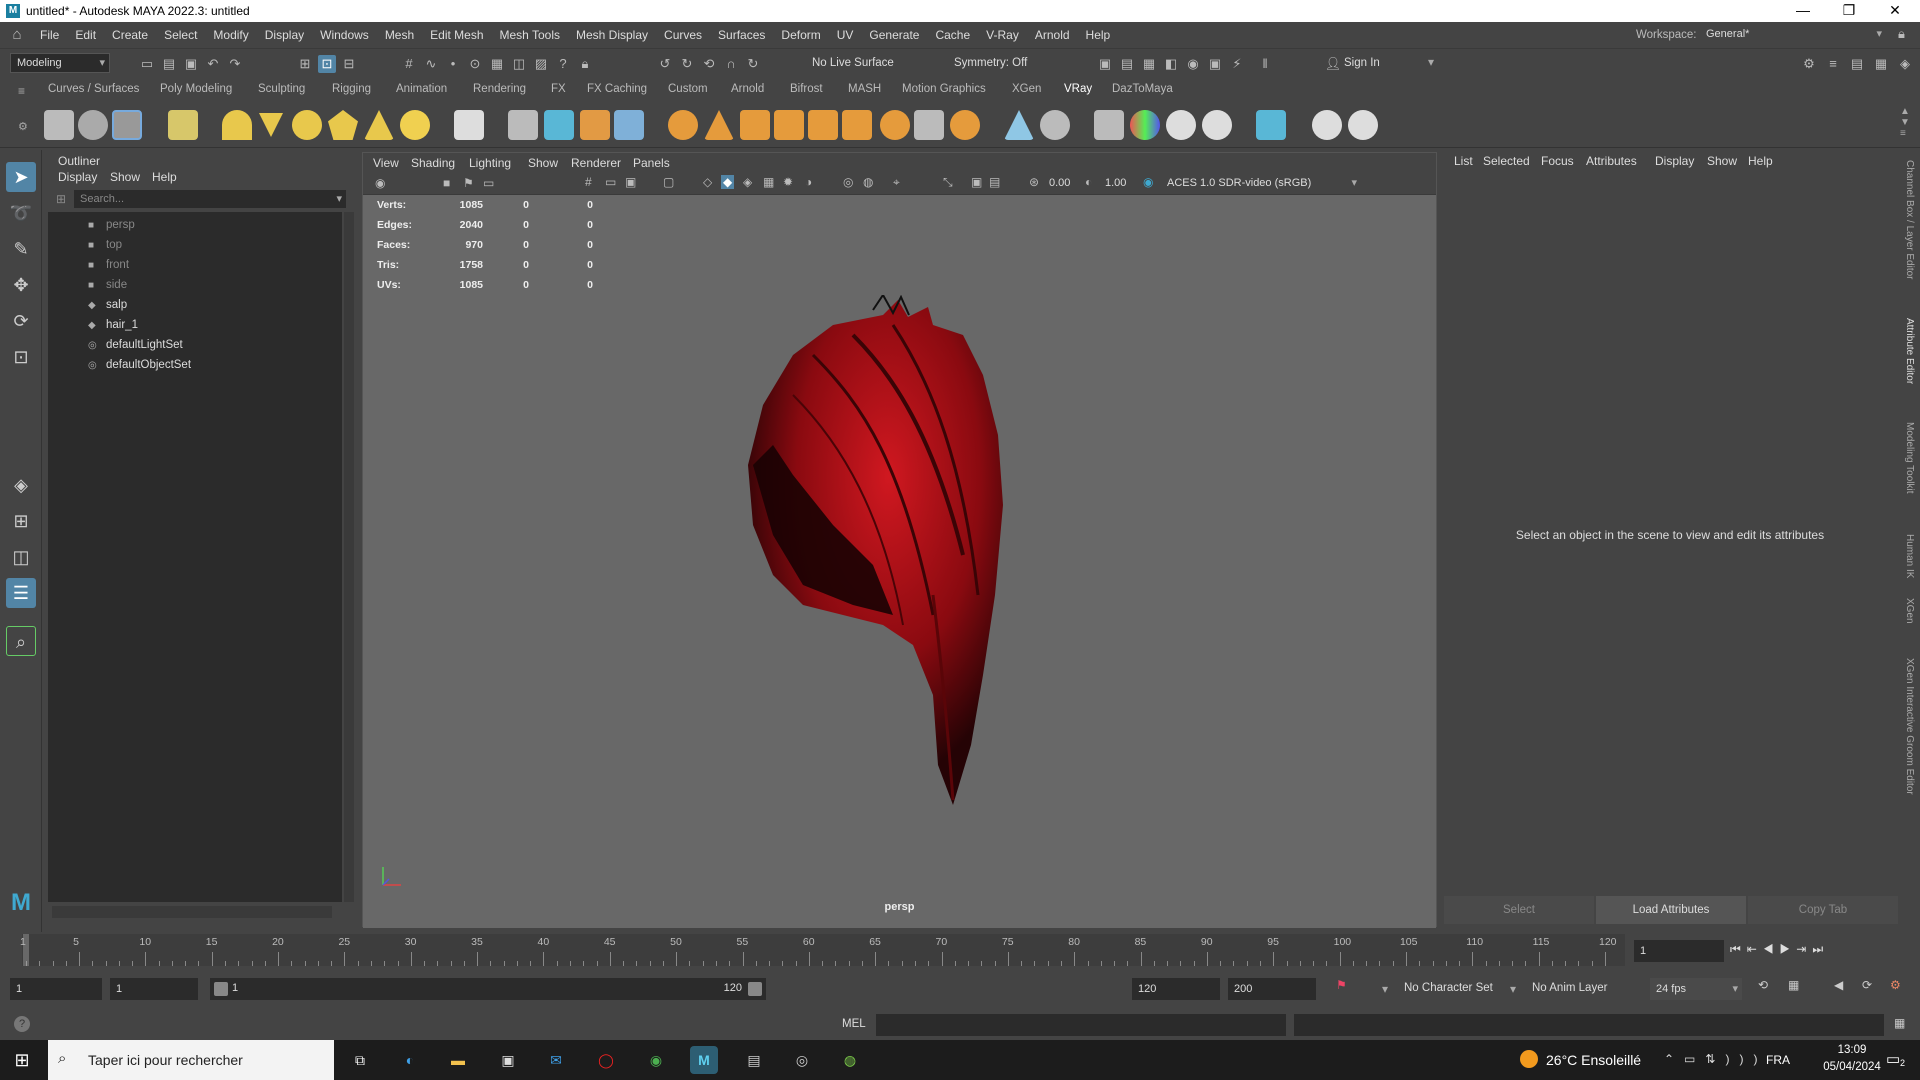  What do you see at coordinates (617, 89) in the screenshot?
I see `shelf-tab-fx-caching: FX Caching` at bounding box center [617, 89].